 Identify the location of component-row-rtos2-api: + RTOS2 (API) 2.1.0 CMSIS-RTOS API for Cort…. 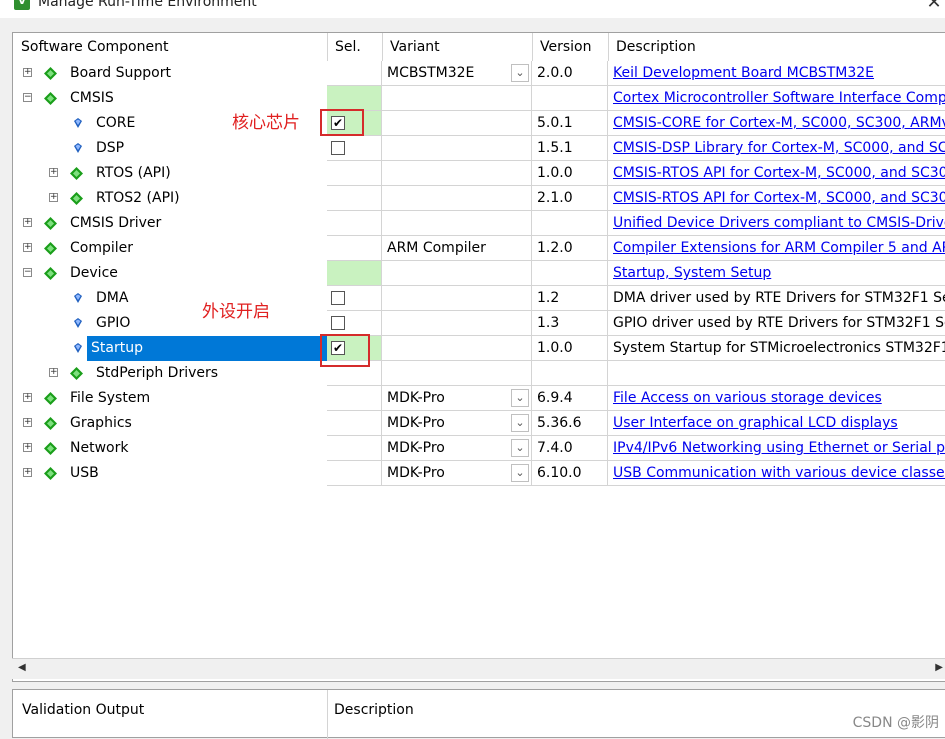
(479, 198).